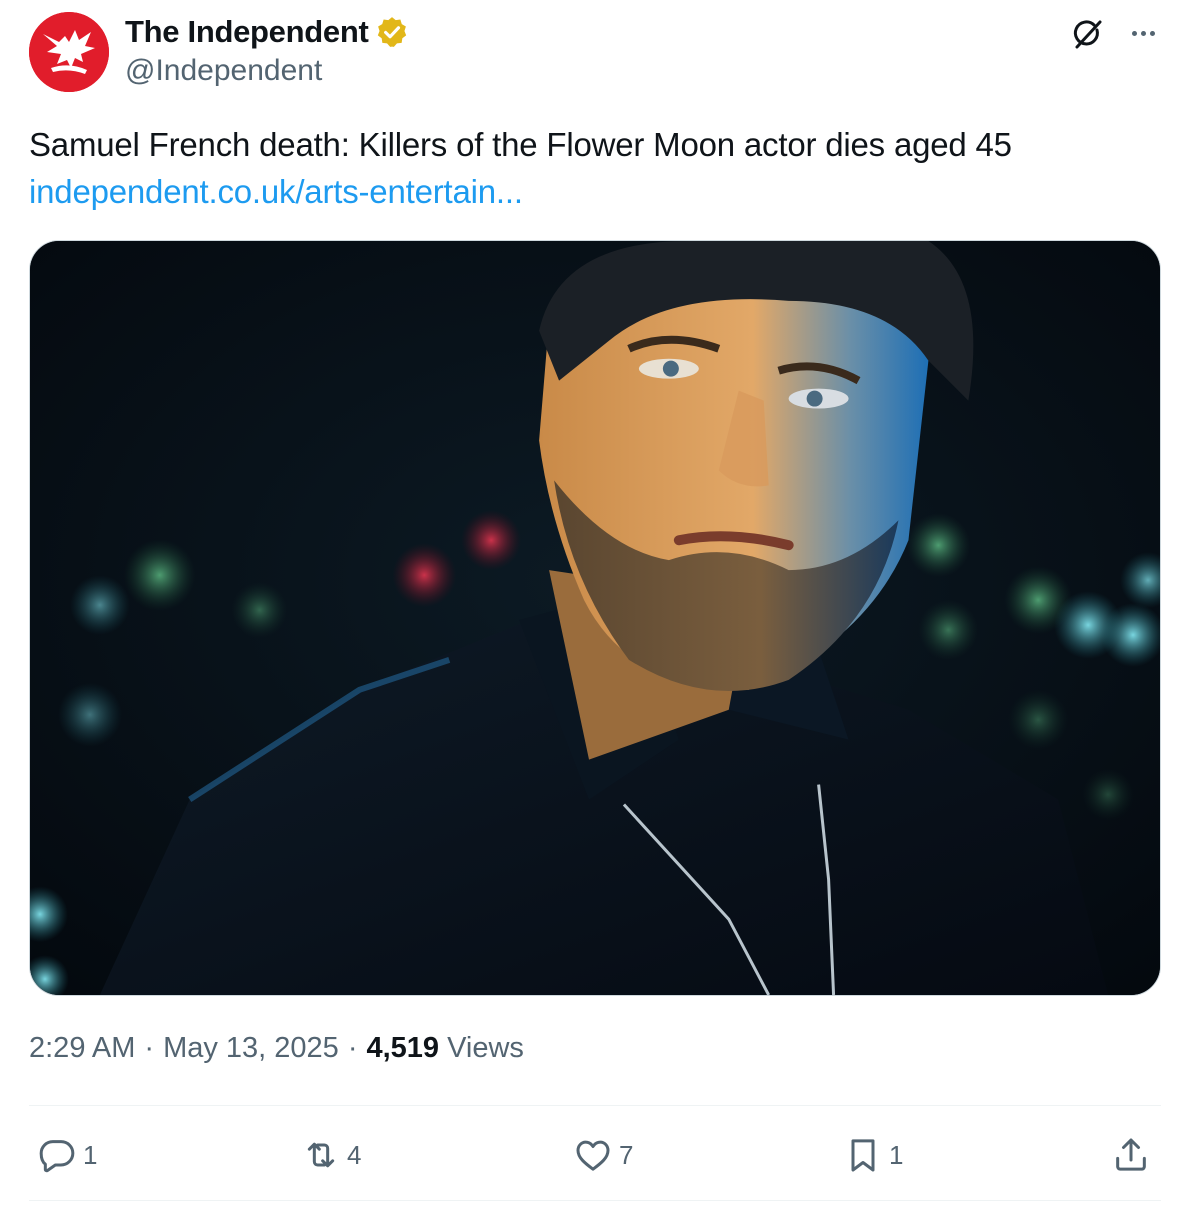 This screenshot has height=1206, width=1196. I want to click on like-count: 7, so click(626, 1154).